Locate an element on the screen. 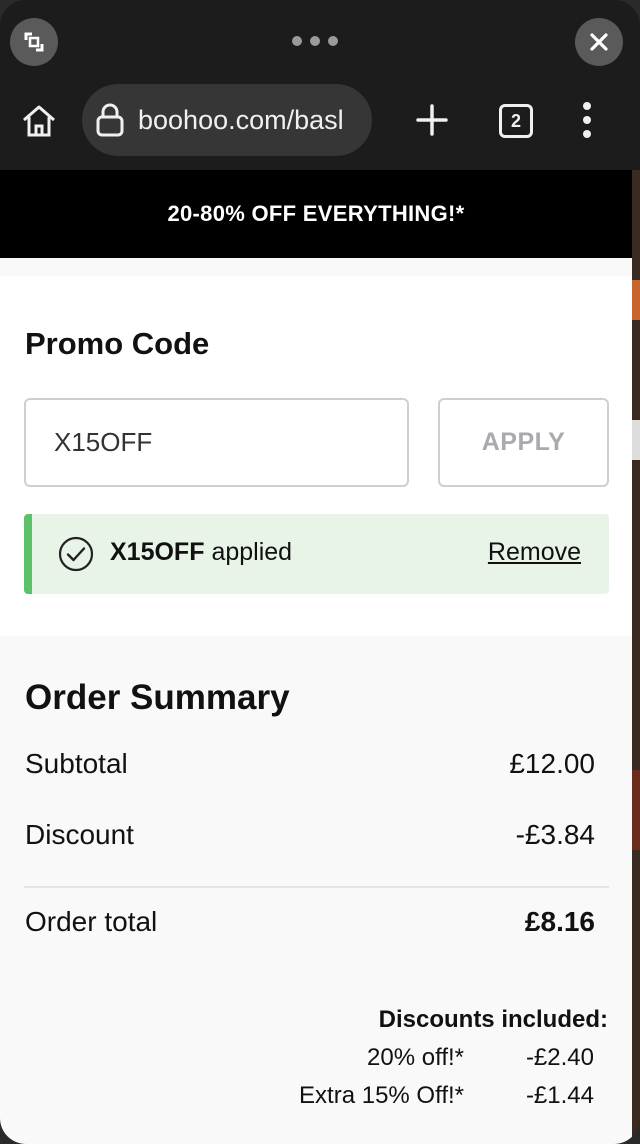  popup-top-bar is located at coordinates (320, 42).